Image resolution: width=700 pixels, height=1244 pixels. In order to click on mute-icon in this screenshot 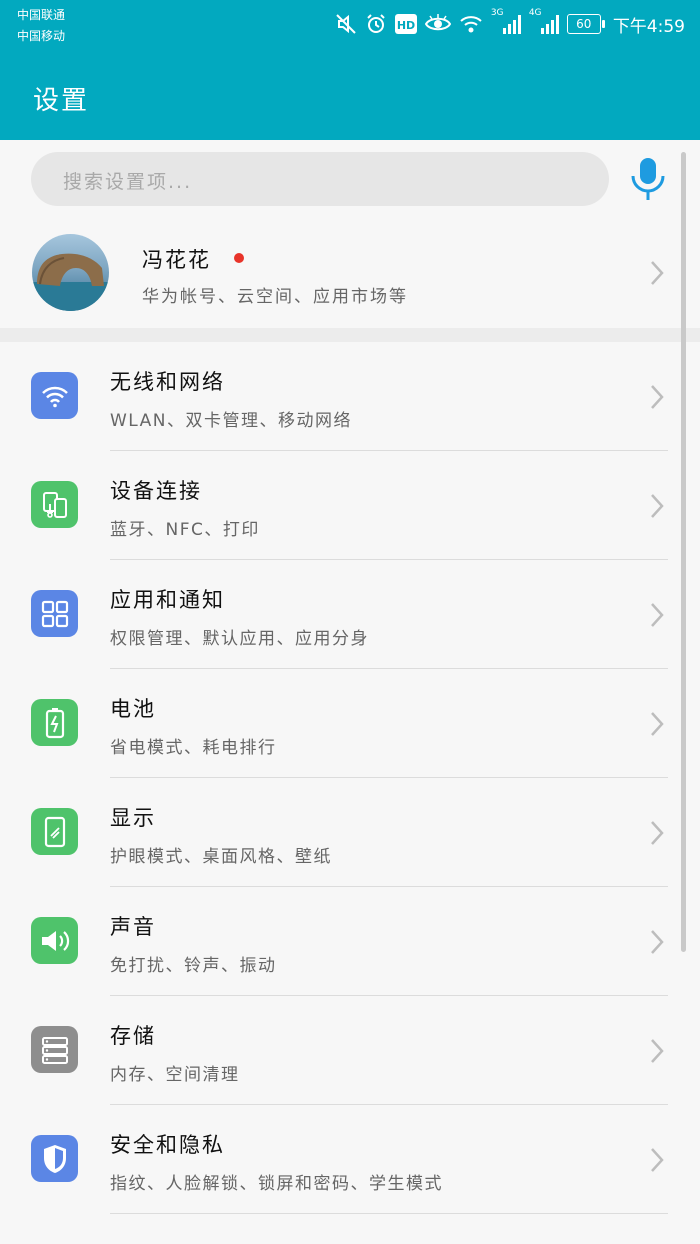, I will do `click(346, 24)`.